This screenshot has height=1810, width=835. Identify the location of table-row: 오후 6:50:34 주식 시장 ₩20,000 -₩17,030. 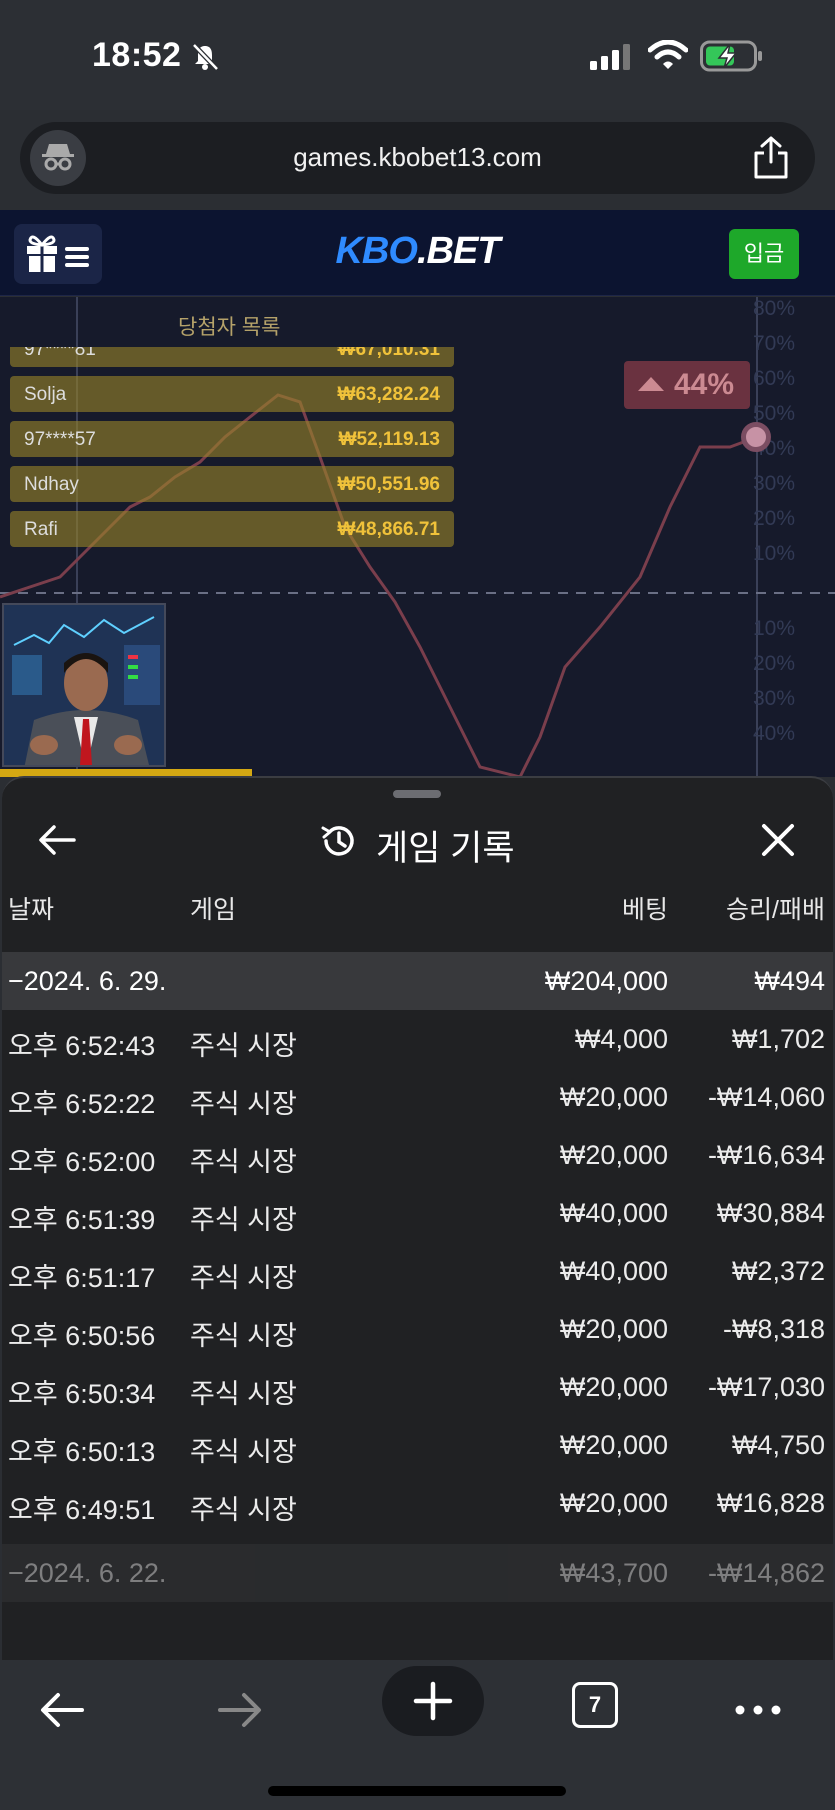
(417, 1387).